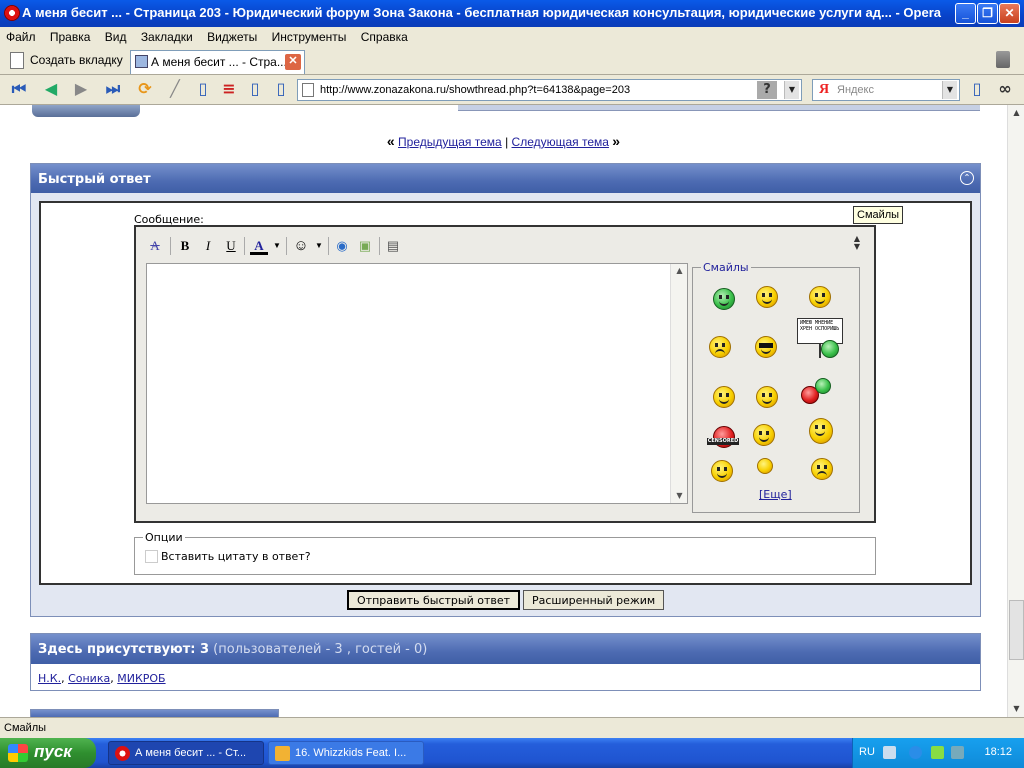 The image size is (1024, 768). Describe the element at coordinates (19, 90) in the screenshot. I see `rewind-icon: ⏮` at that location.